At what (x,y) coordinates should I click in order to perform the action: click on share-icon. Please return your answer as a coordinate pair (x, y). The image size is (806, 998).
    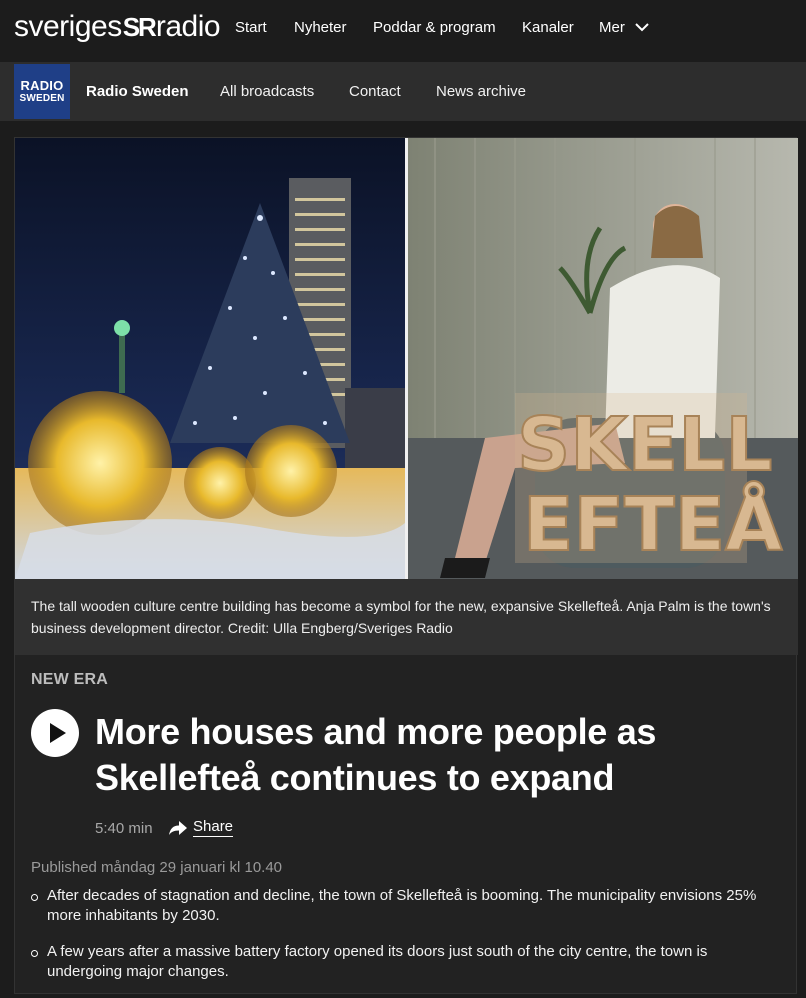
    Looking at the image, I should click on (178, 827).